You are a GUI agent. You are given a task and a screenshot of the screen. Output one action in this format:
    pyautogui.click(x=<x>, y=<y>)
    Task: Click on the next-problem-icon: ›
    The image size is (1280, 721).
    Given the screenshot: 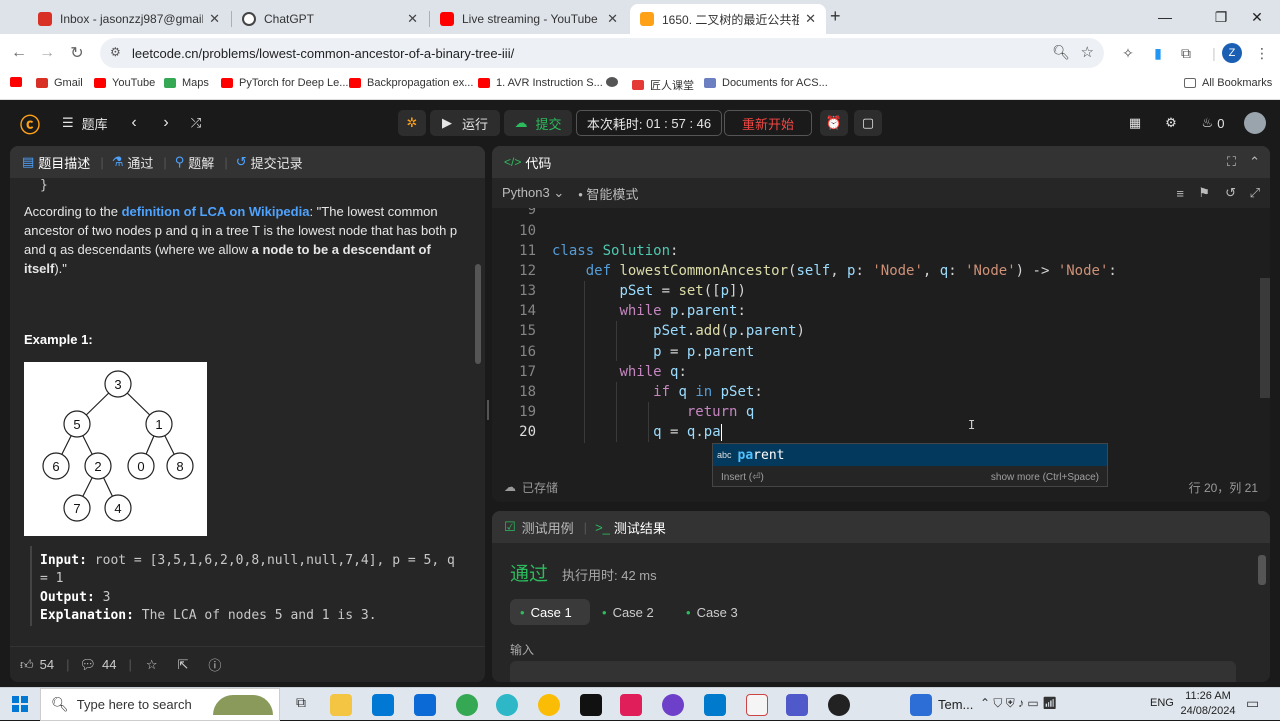 What is the action you would take?
    pyautogui.click(x=166, y=123)
    